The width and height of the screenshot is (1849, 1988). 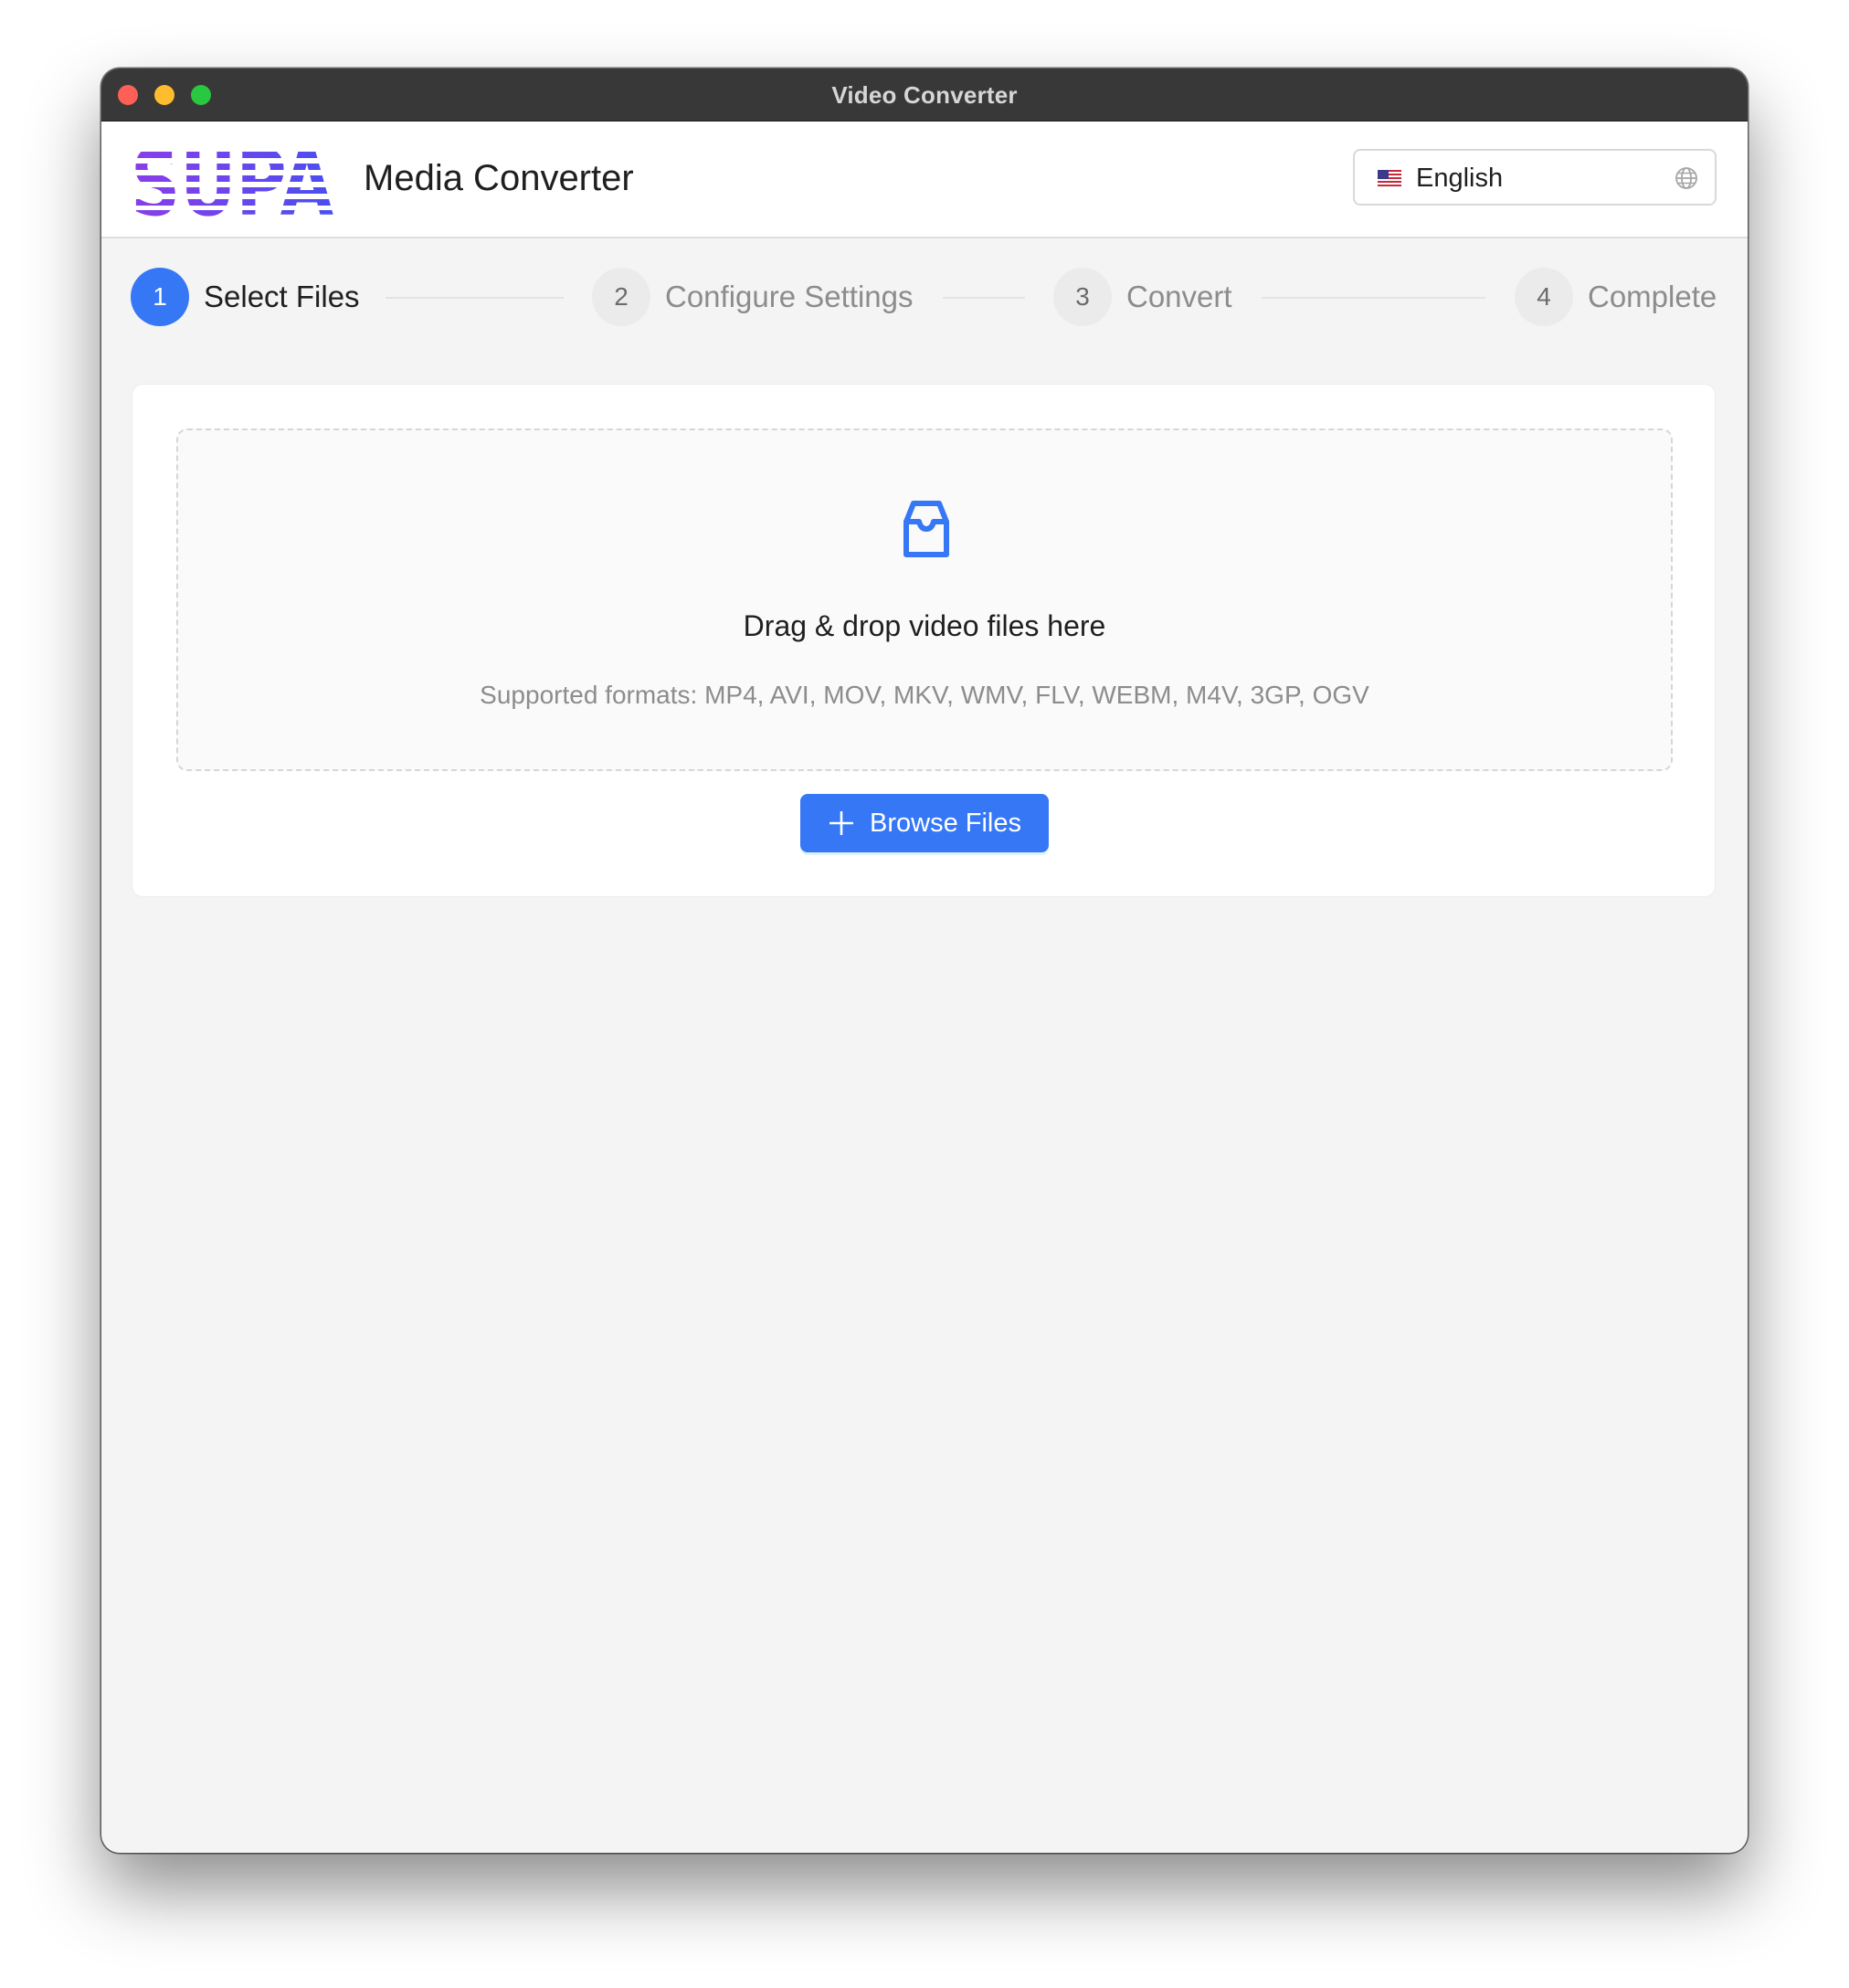 What do you see at coordinates (1082, 297) in the screenshot?
I see `step-3-number: 3` at bounding box center [1082, 297].